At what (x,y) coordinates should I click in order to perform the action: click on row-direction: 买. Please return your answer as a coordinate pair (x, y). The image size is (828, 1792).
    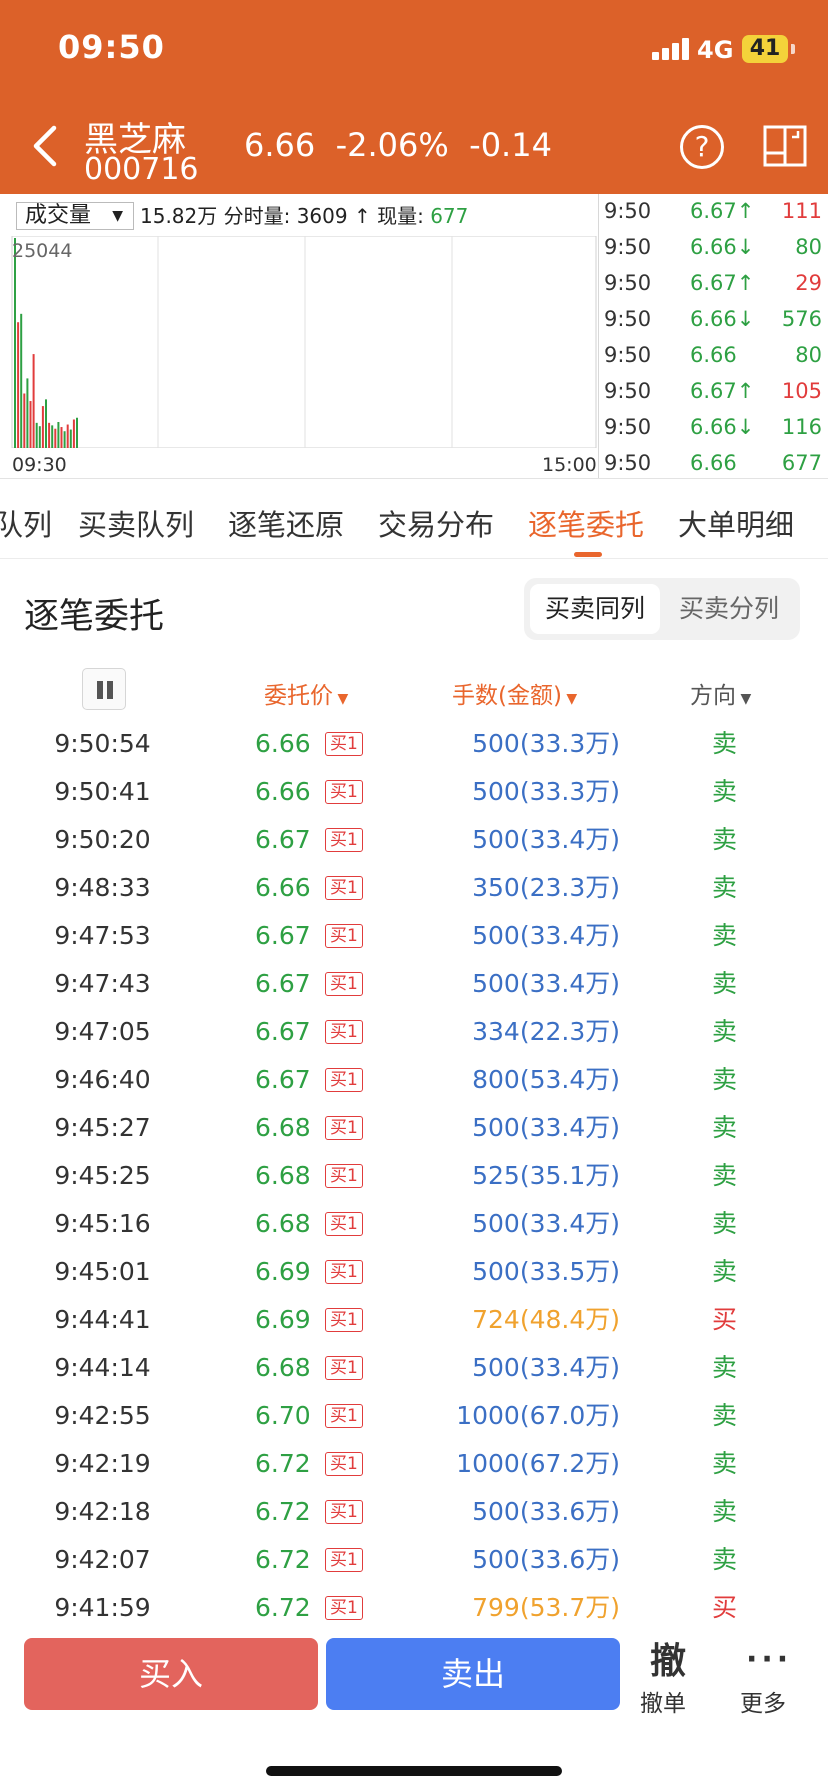
    Looking at the image, I should click on (725, 1319).